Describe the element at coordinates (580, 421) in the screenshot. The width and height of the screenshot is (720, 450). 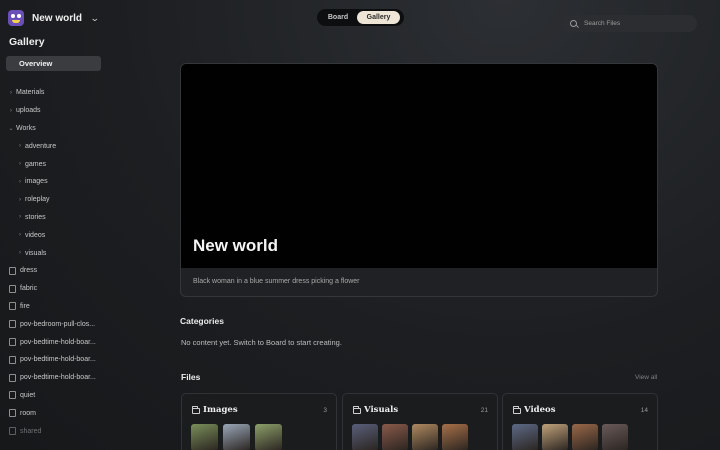
I see `folder-card: Videos 14` at that location.